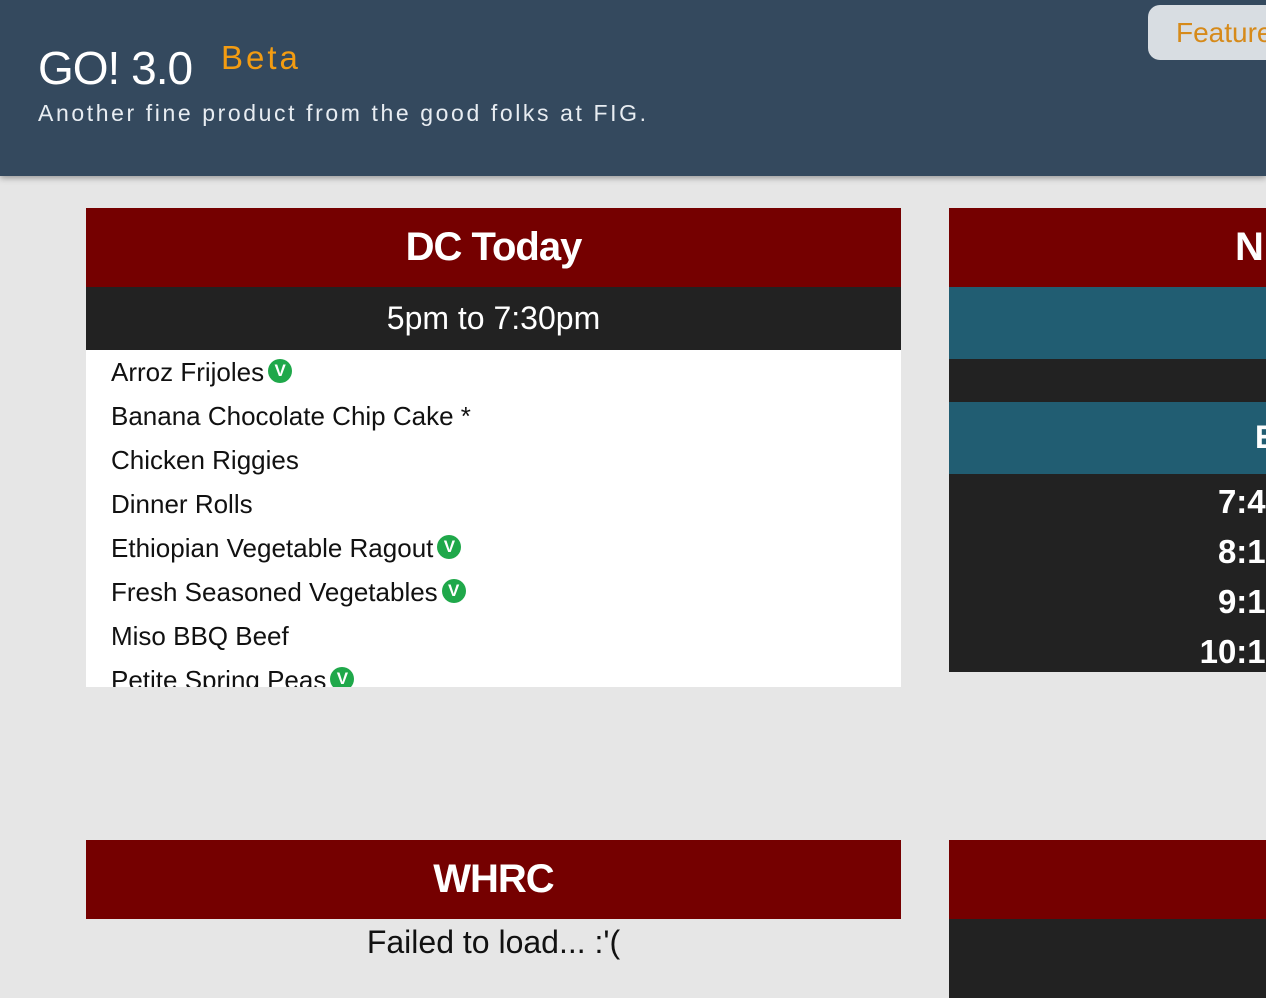 The image size is (1266, 998). I want to click on right-section-label: E, so click(1260, 437).